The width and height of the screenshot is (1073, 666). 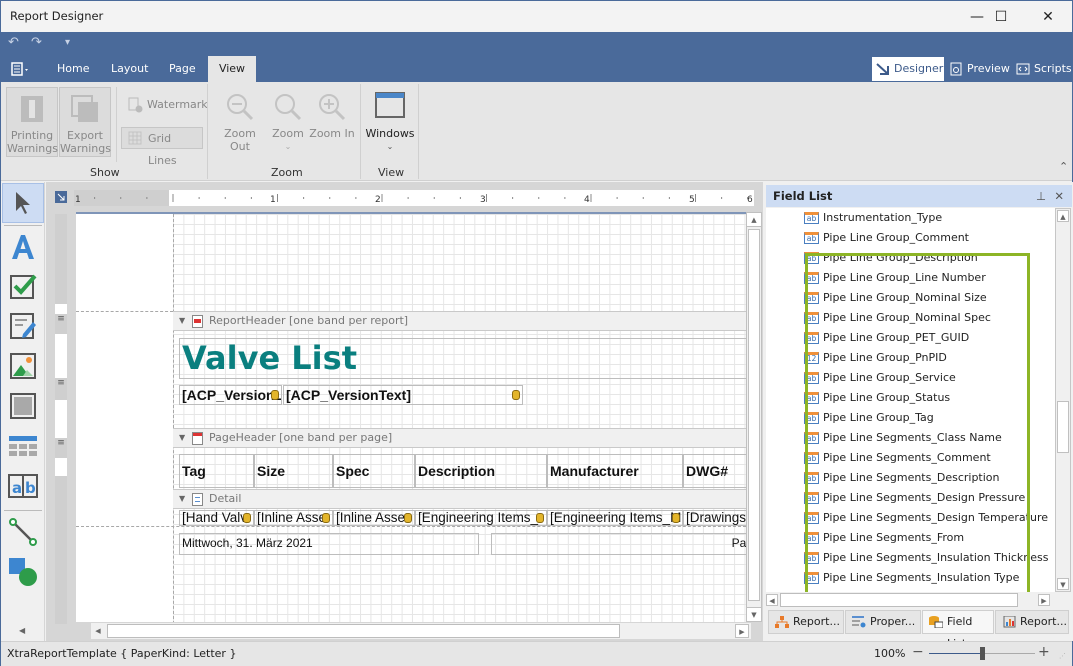 What do you see at coordinates (32, 122) in the screenshot?
I see `printing-warnings-button: Printing Warnings` at bounding box center [32, 122].